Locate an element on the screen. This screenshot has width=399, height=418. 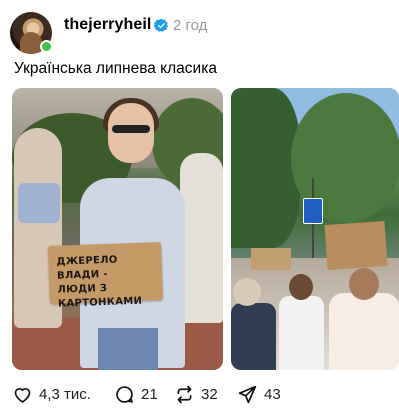
person-right is located at coordinates (201, 238).